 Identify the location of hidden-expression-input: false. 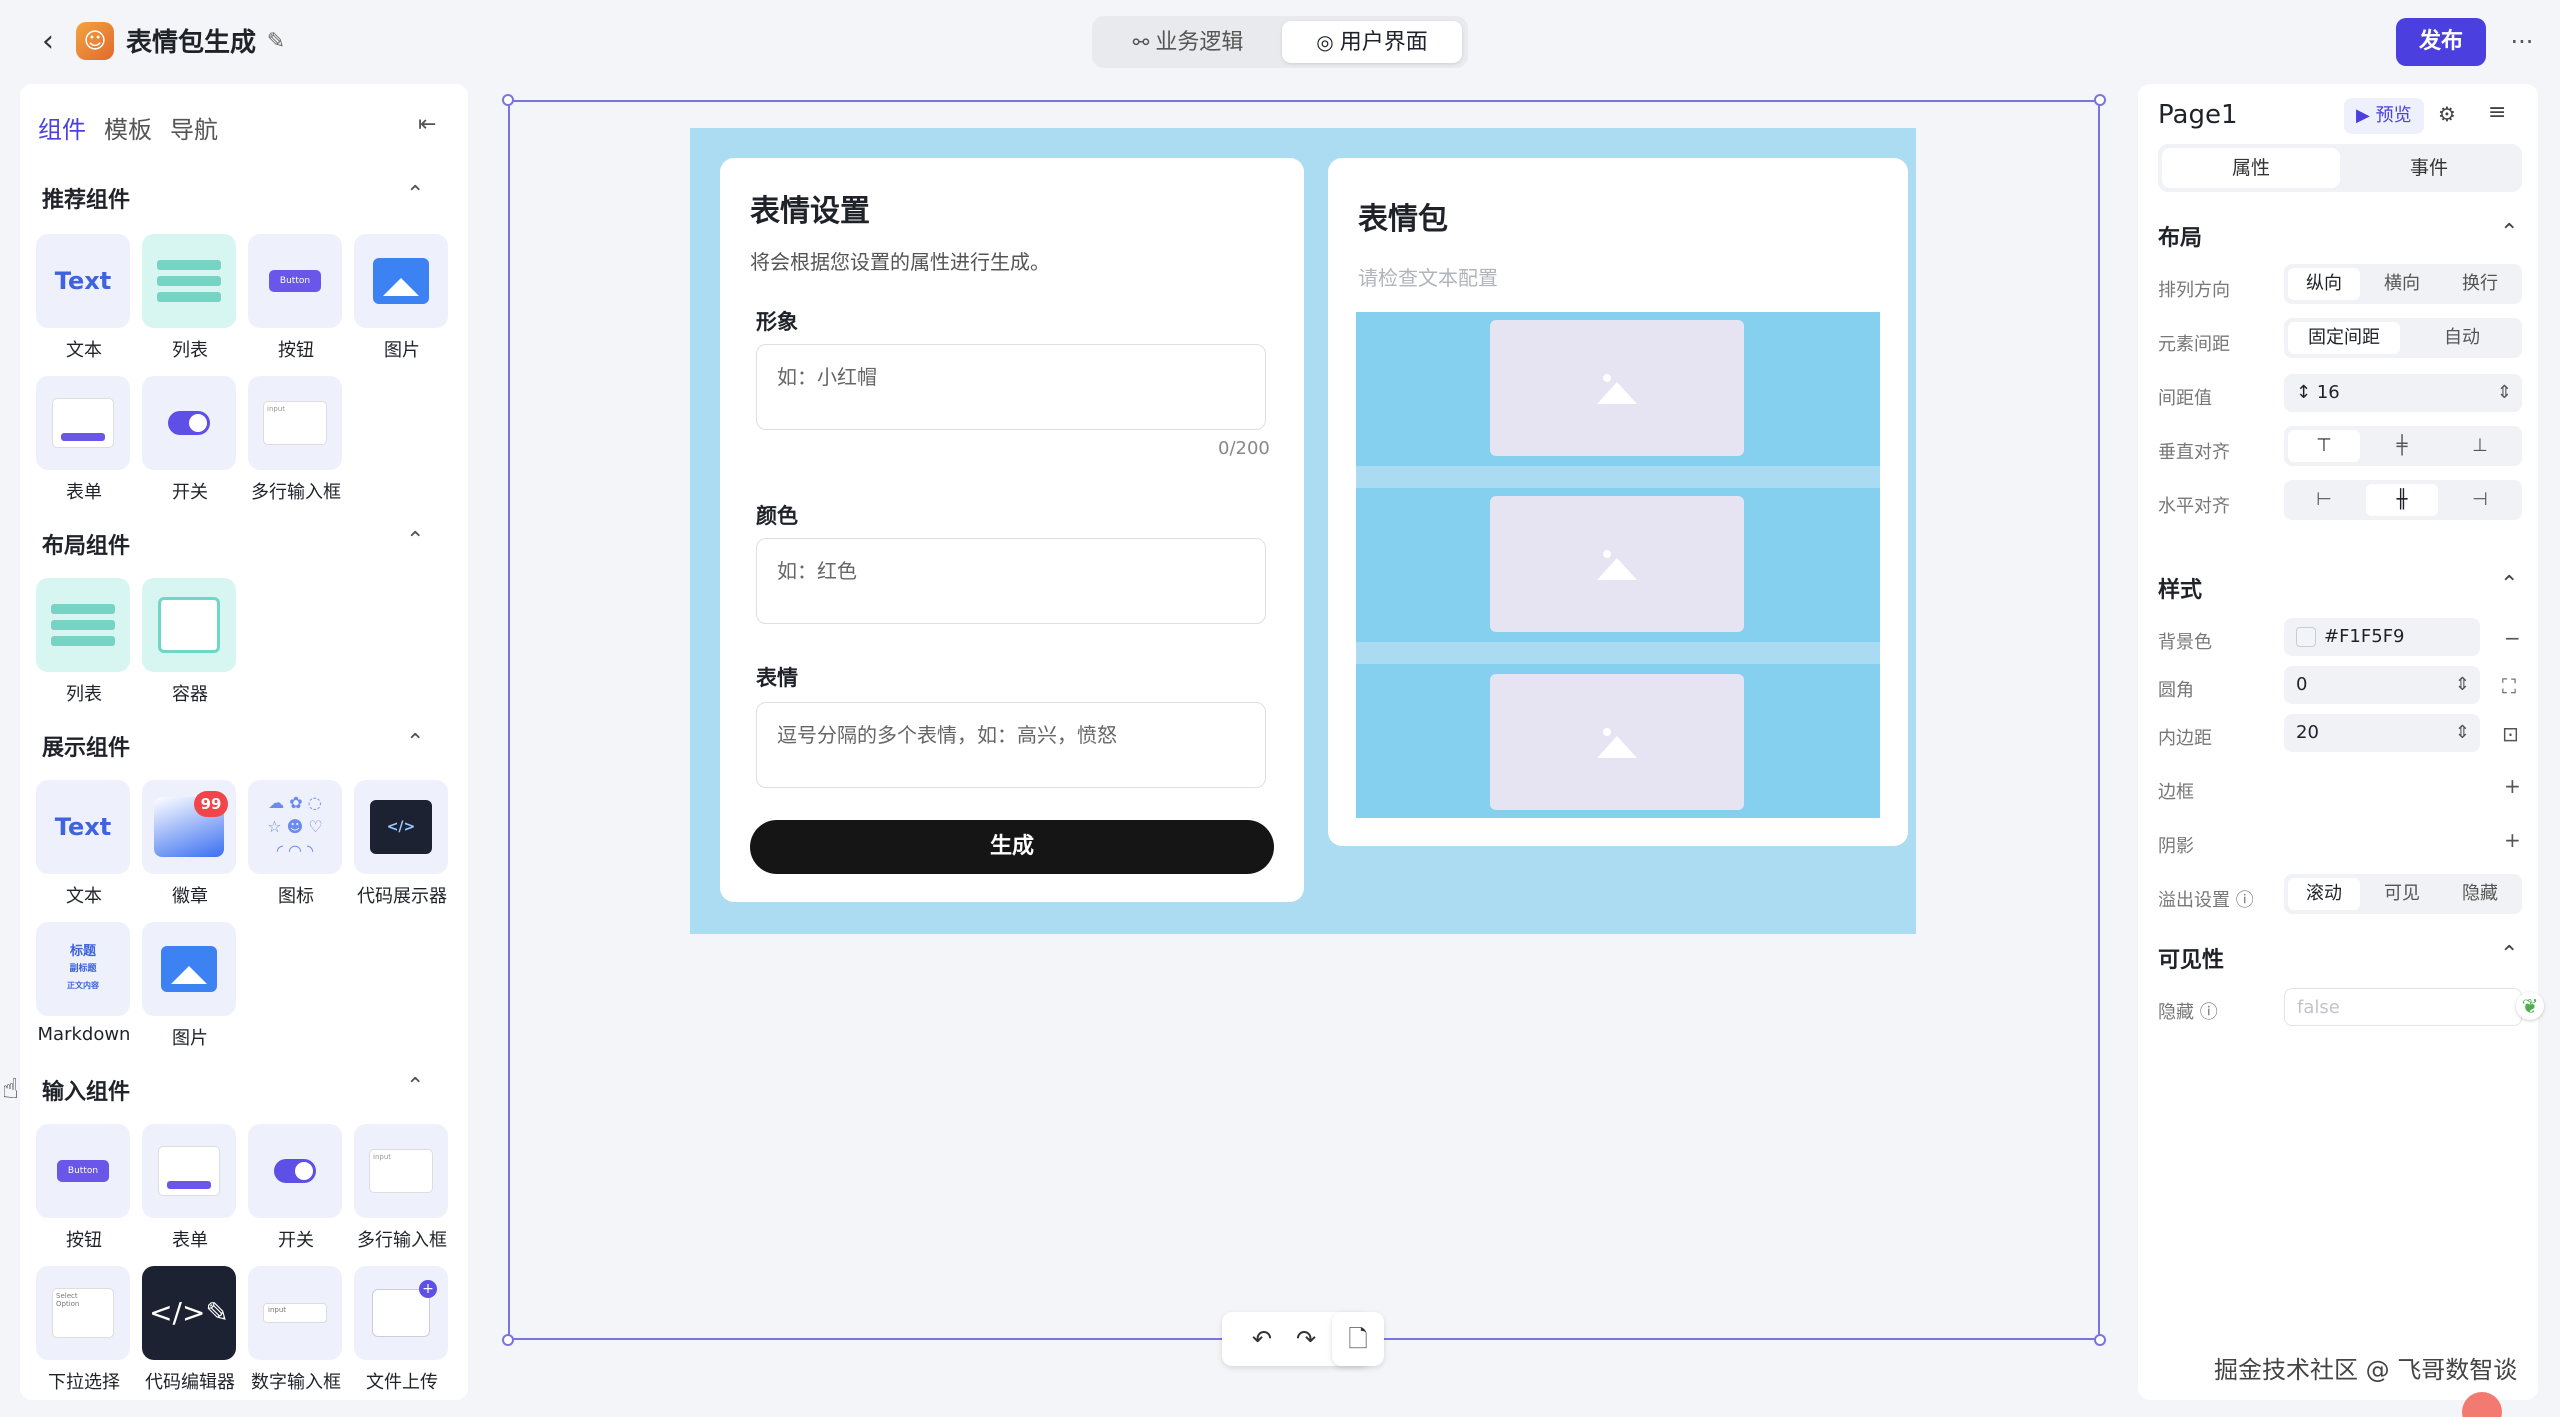
(2403, 1007).